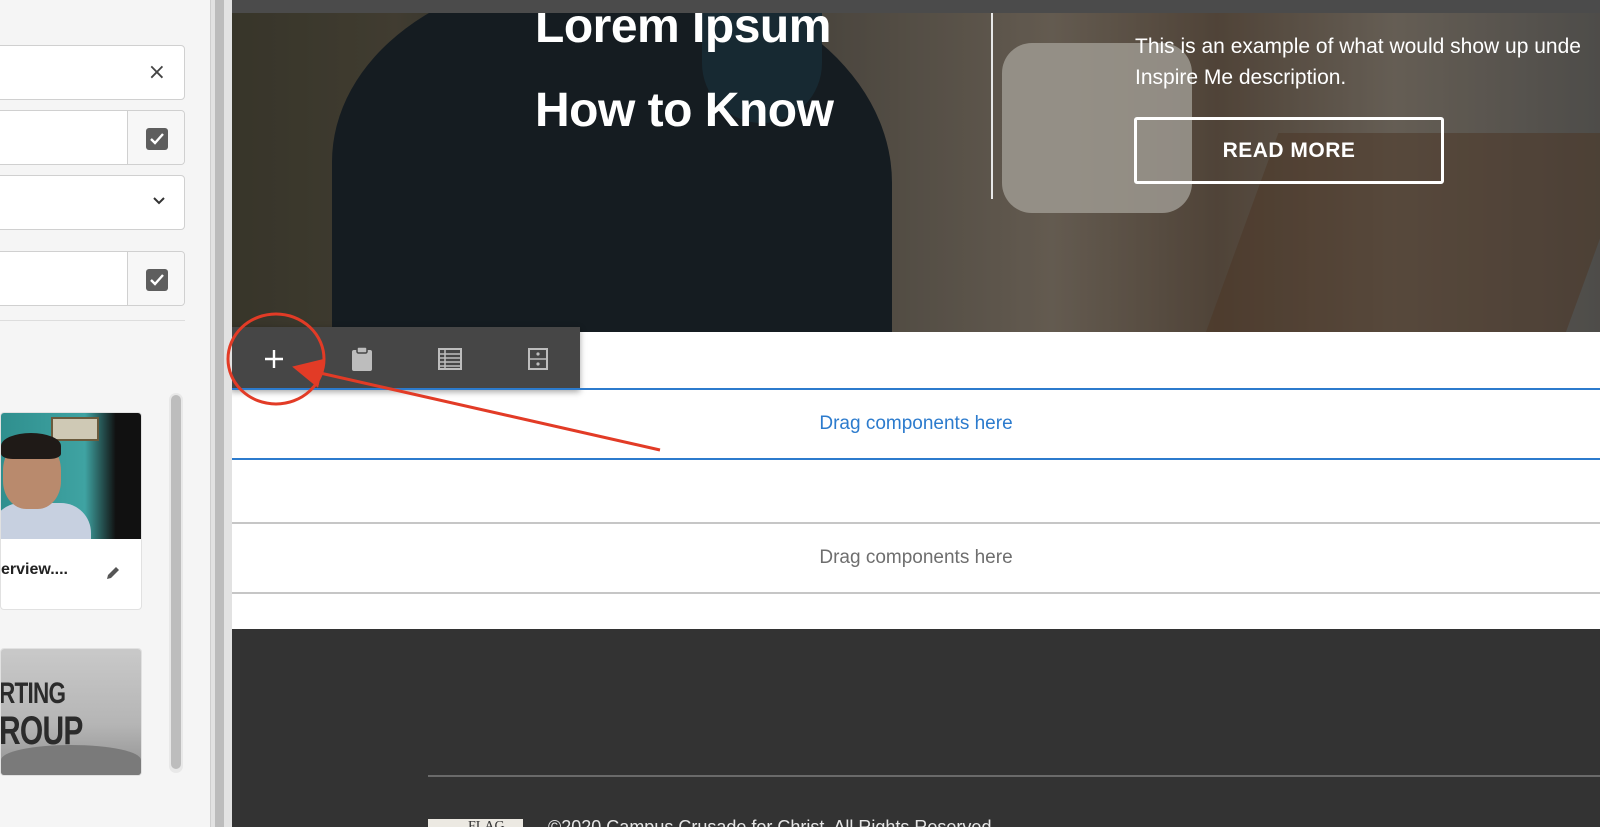  What do you see at coordinates (92, 202) in the screenshot?
I see `type-dropdown` at bounding box center [92, 202].